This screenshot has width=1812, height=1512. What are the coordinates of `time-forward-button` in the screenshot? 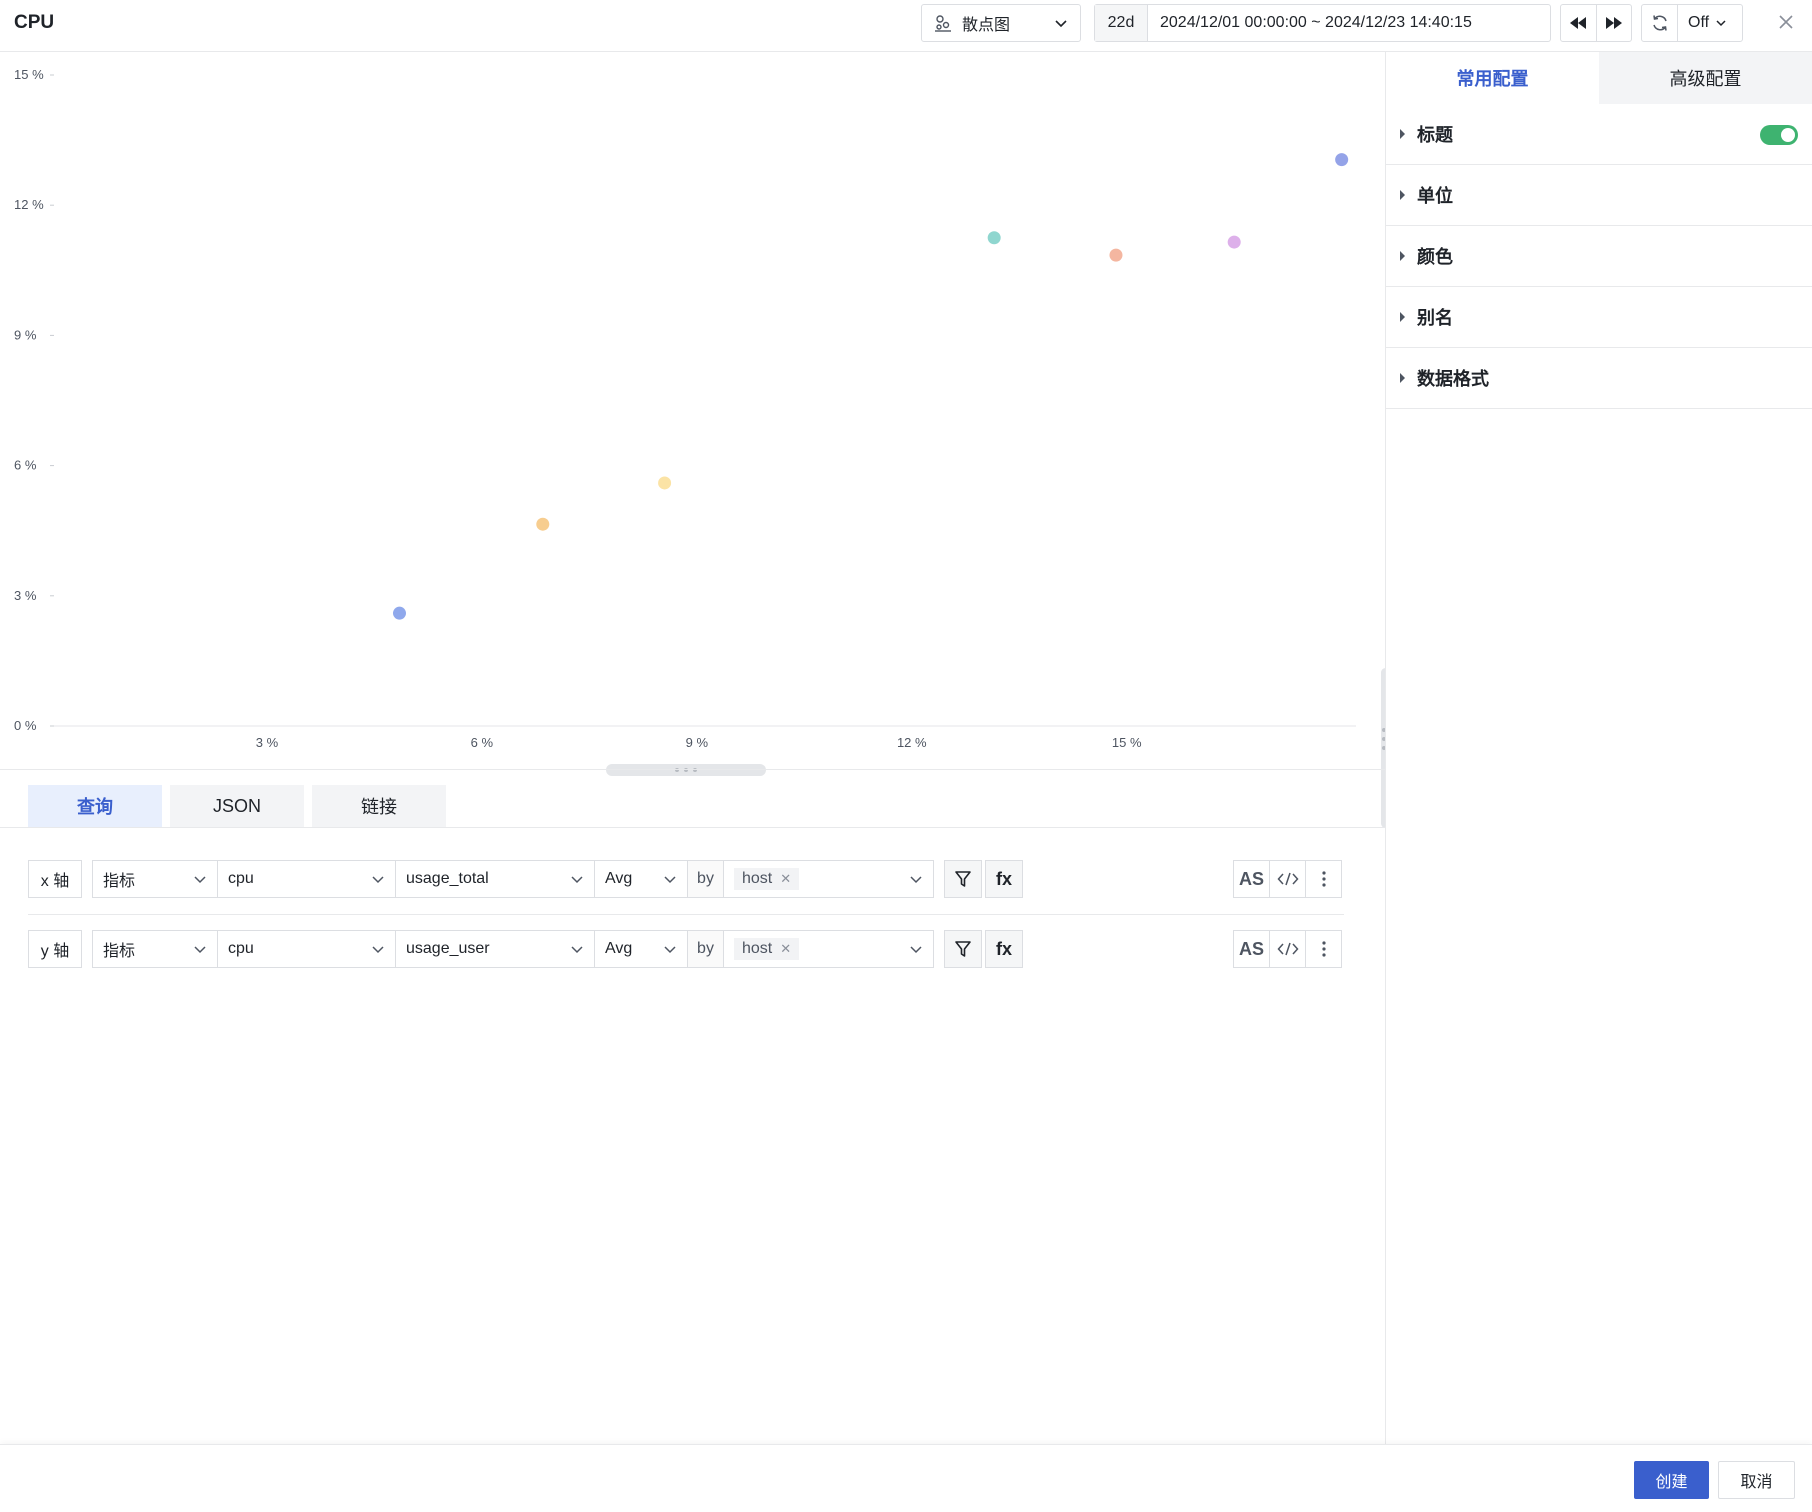 It's located at (1613, 23).